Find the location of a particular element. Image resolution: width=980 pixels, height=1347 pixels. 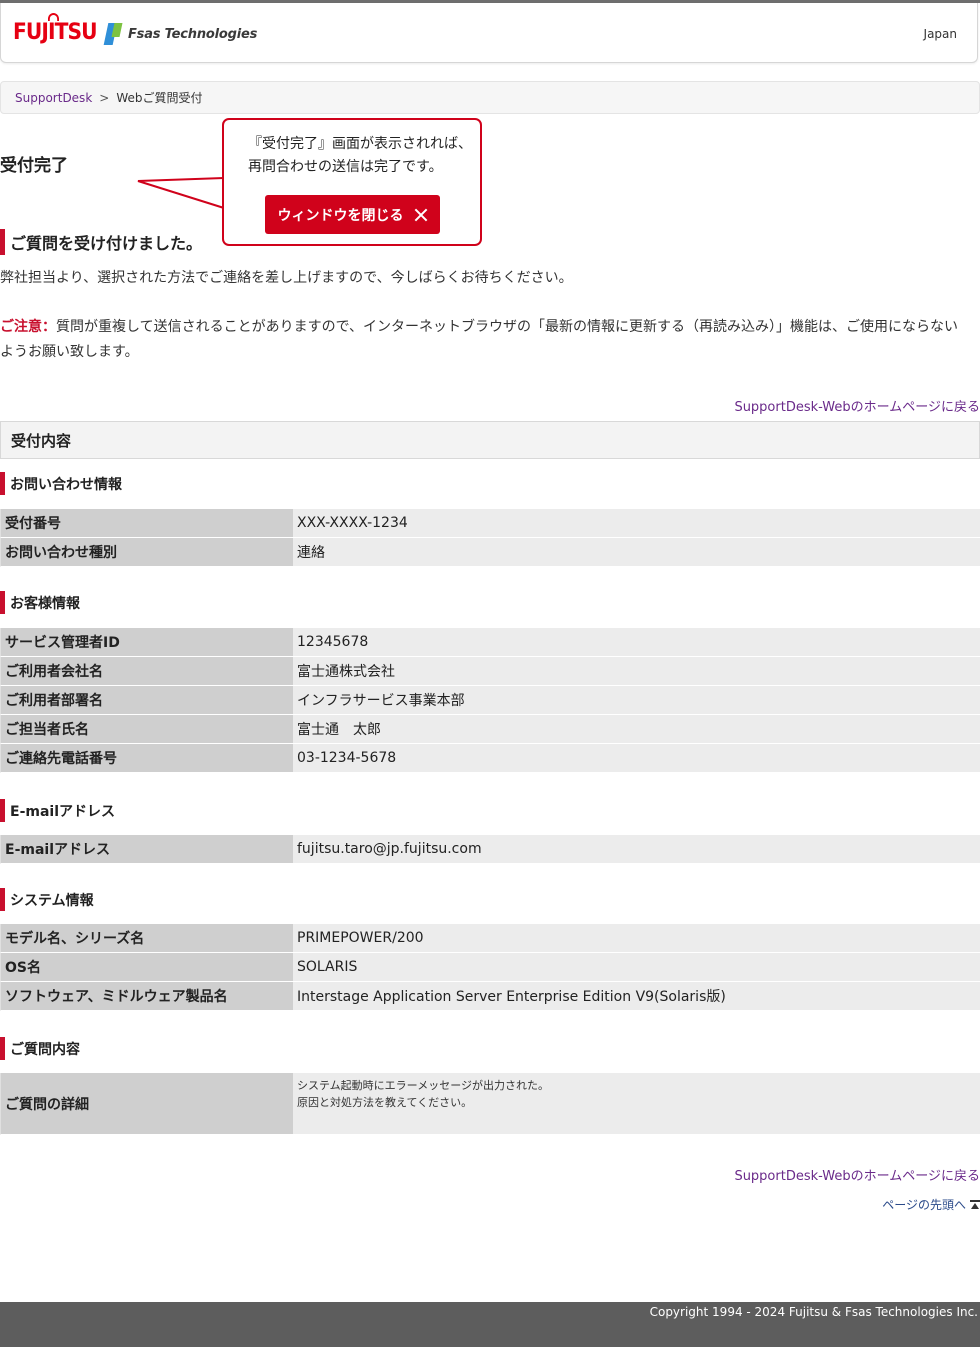

section-title-customer: お客様情報 is located at coordinates (40, 602).